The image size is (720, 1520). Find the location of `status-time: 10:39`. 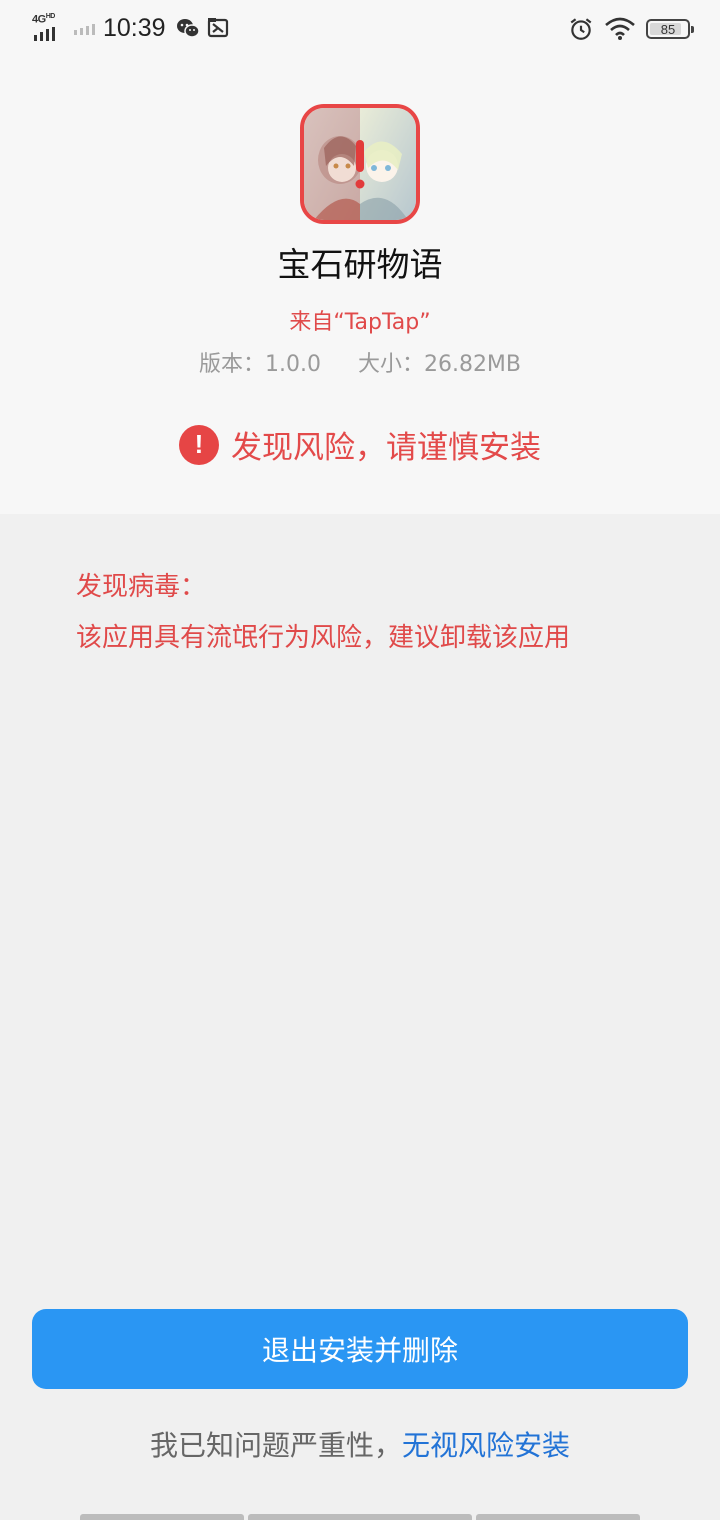

status-time: 10:39 is located at coordinates (134, 27).